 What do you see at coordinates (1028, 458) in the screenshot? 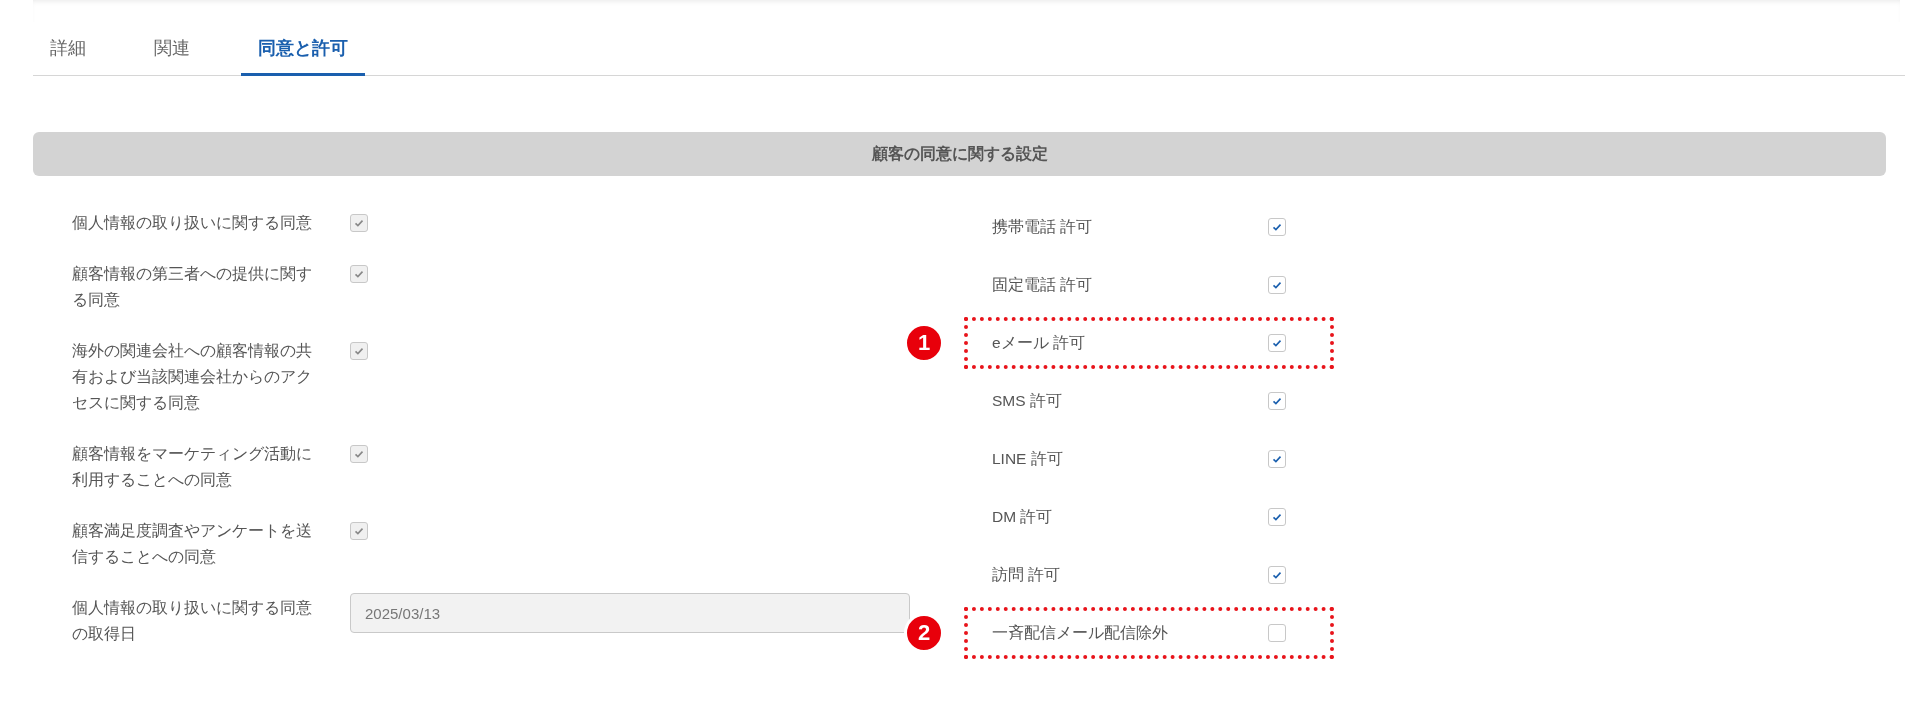
I see `field-label: LINE 許可` at bounding box center [1028, 458].